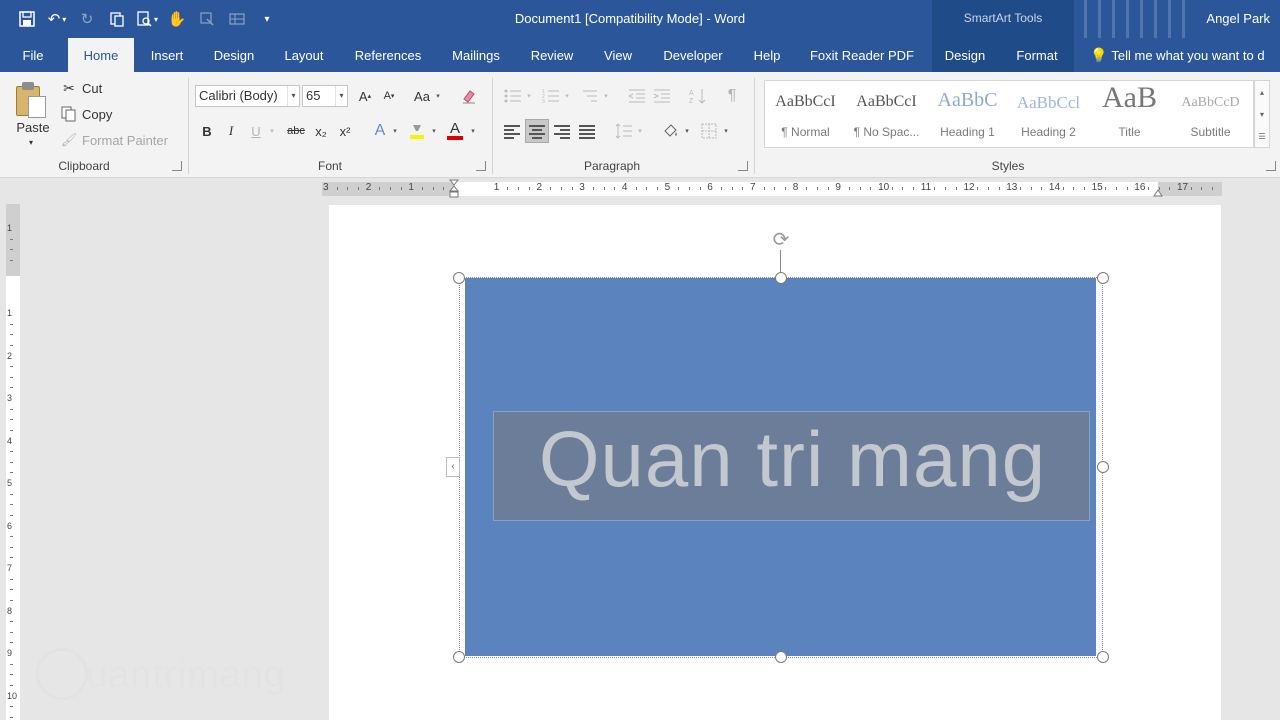 Image resolution: width=1280 pixels, height=720 pixels. What do you see at coordinates (687, 131) in the screenshot?
I see `shading-dropdown-icon: ▾` at bounding box center [687, 131].